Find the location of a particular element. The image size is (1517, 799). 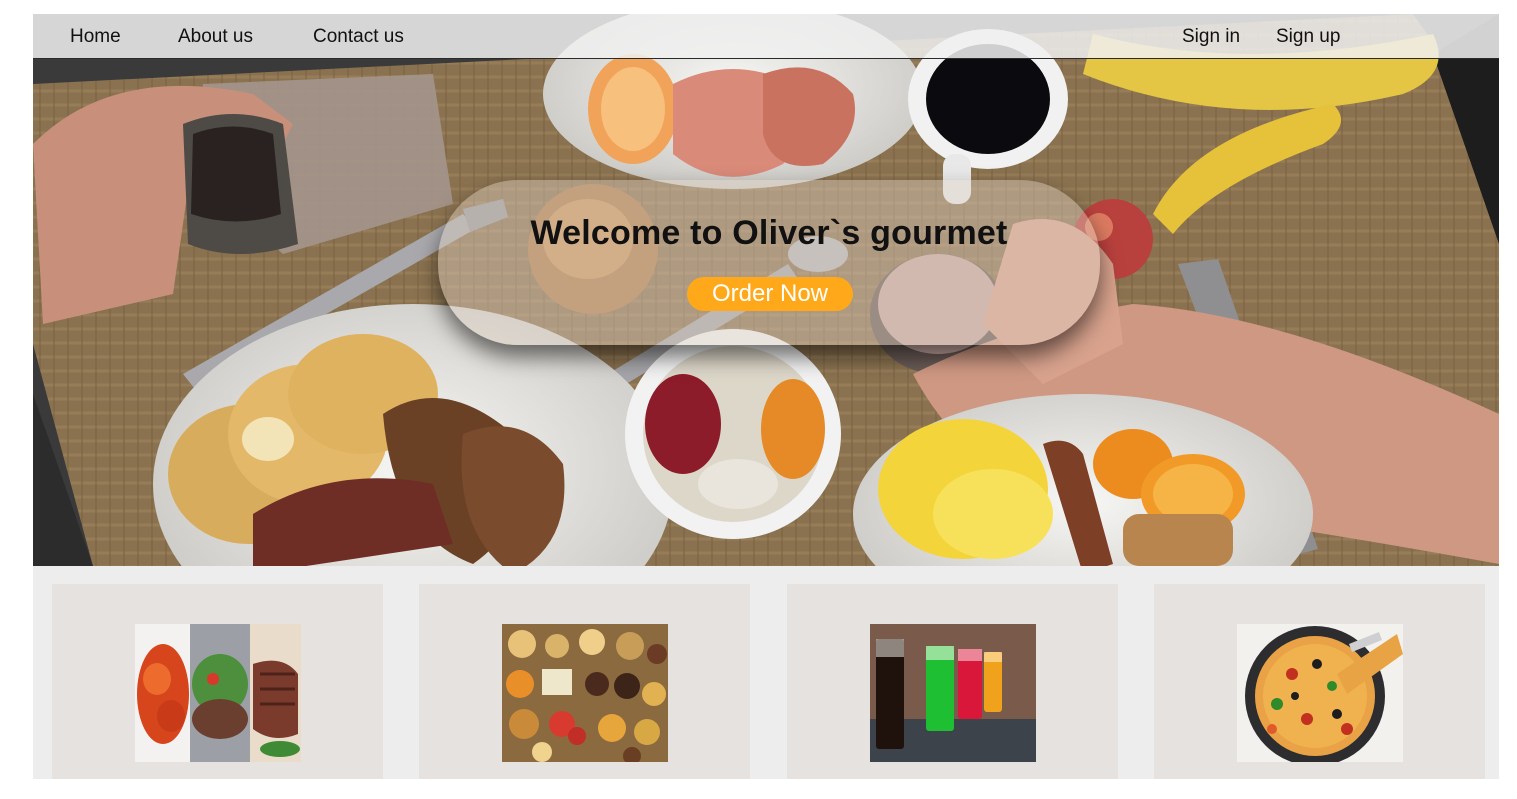

welcome-panel: Welcome to Oliver`s gourmet Order Now is located at coordinates (769, 262).